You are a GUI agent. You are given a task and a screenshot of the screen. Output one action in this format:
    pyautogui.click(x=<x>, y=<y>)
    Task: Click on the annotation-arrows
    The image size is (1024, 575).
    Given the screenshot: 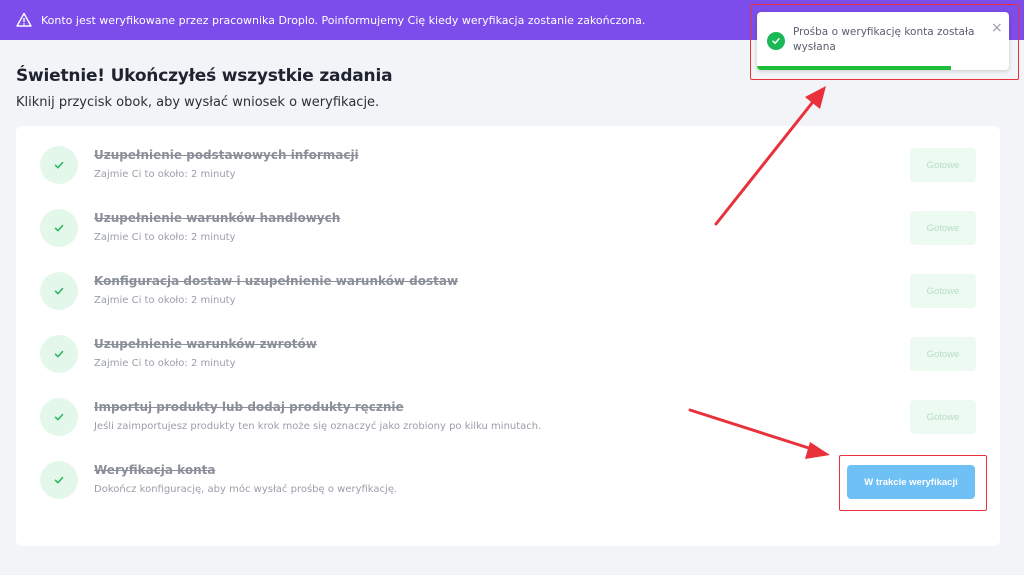 What is the action you would take?
    pyautogui.click(x=759, y=272)
    